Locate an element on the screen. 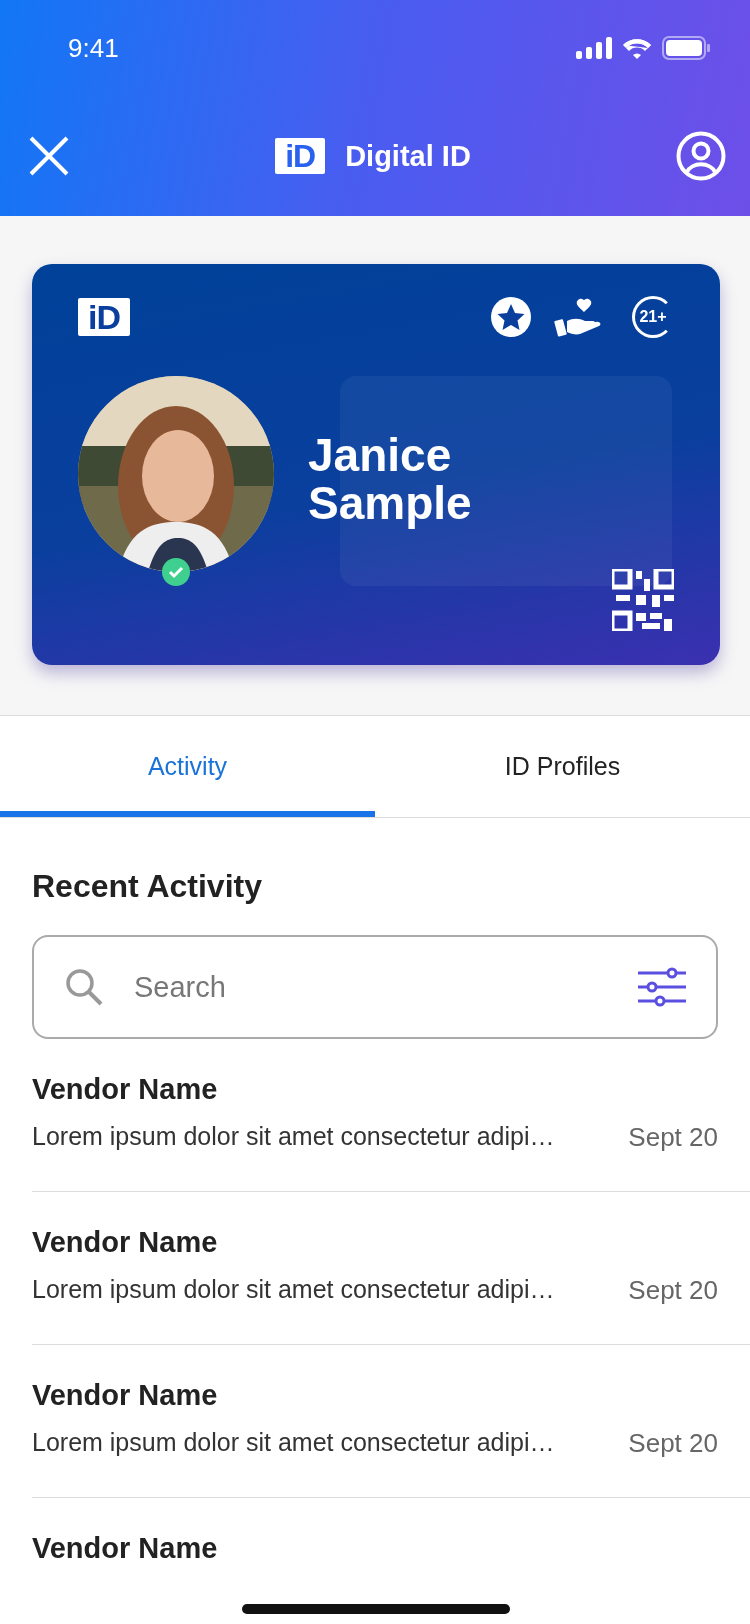  status-time: 9:41 is located at coordinates (93, 48).